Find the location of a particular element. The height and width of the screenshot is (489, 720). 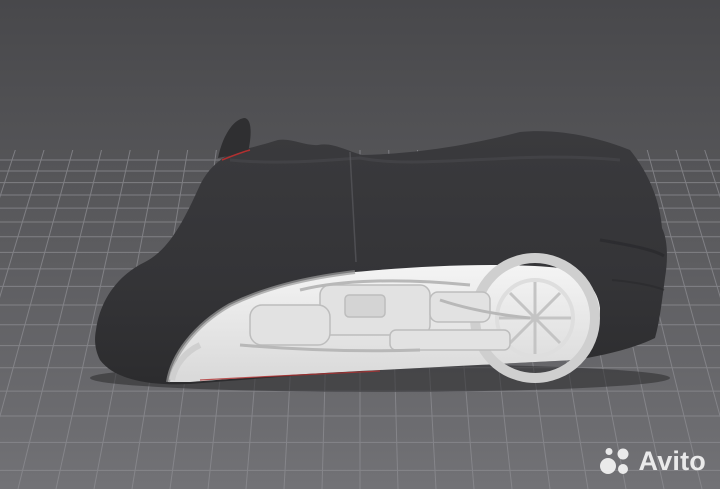

avito-watermark: Avito is located at coordinates (653, 461).